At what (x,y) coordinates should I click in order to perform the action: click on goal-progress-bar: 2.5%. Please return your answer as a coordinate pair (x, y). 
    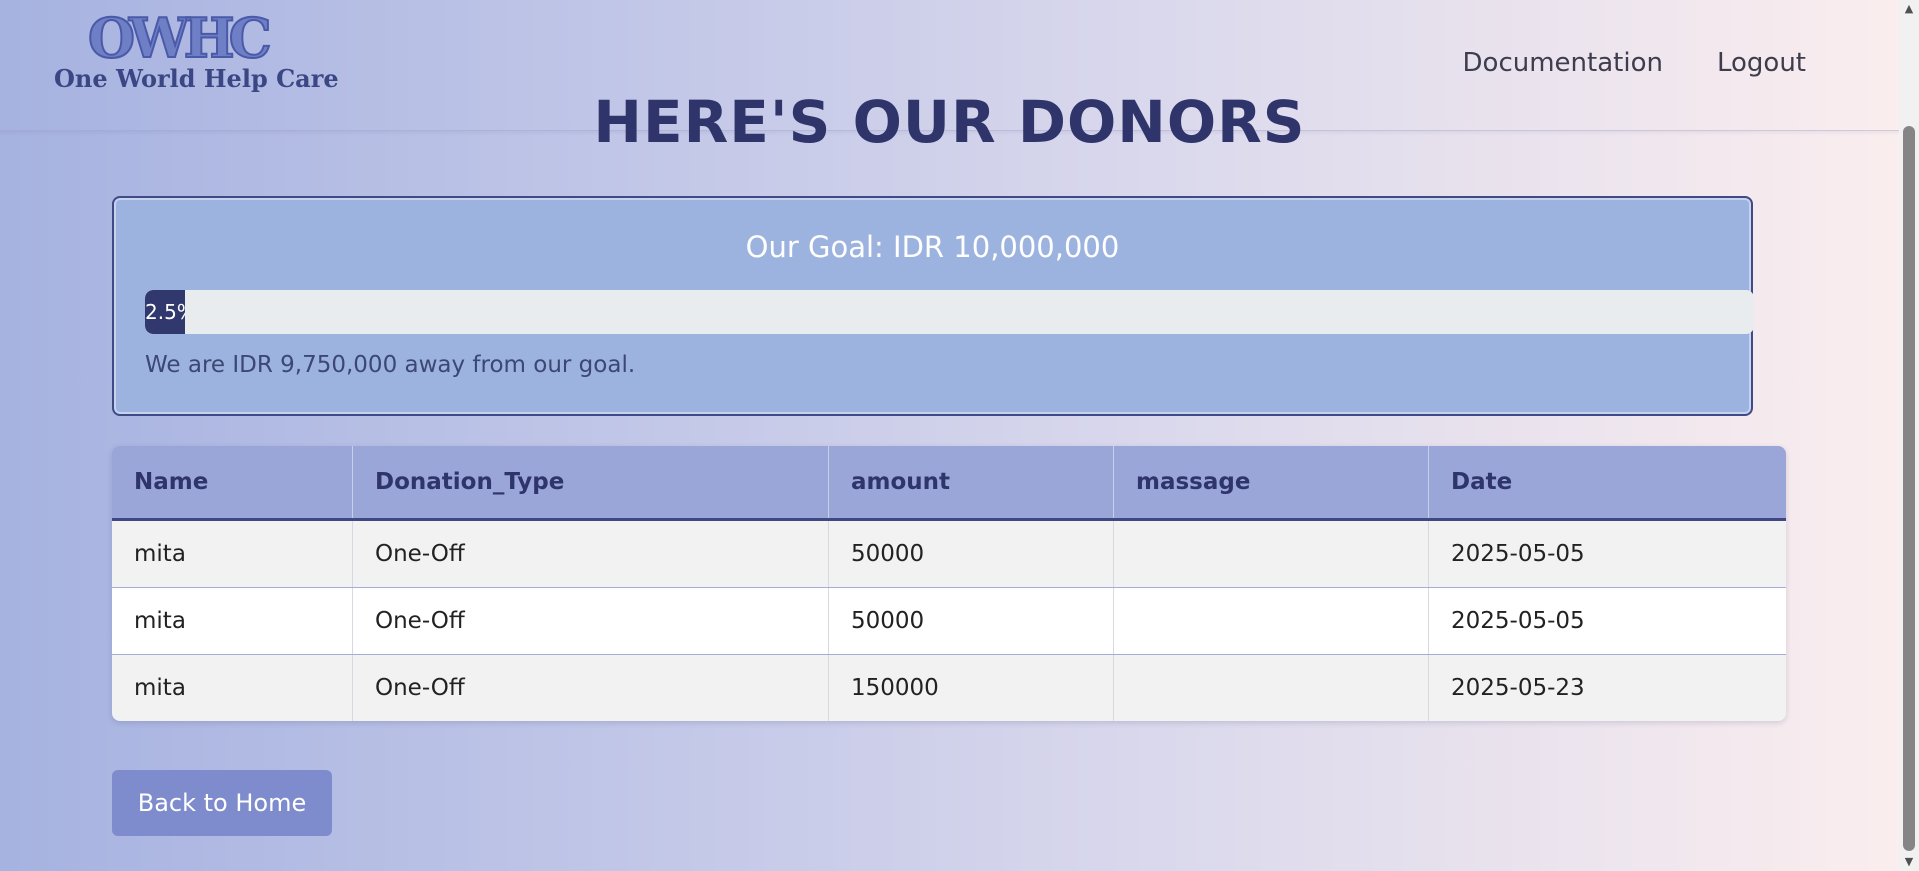
    Looking at the image, I should click on (949, 312).